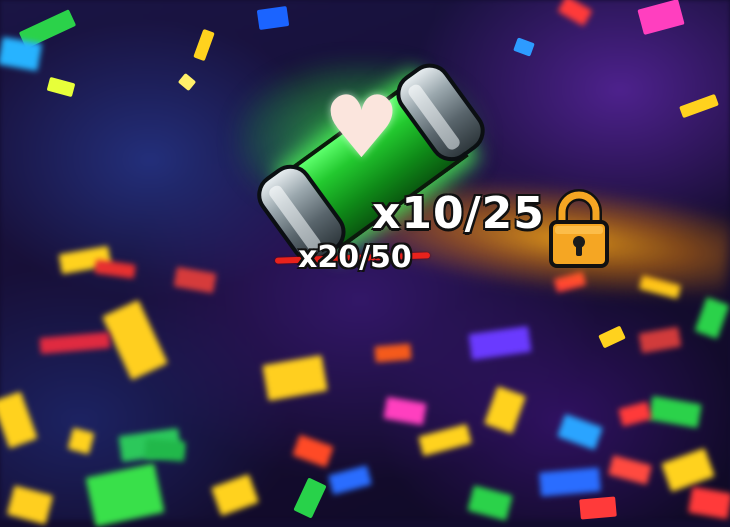 The image size is (730, 527). What do you see at coordinates (355, 257) in the screenshot?
I see `old-quantity-label: x20/50` at bounding box center [355, 257].